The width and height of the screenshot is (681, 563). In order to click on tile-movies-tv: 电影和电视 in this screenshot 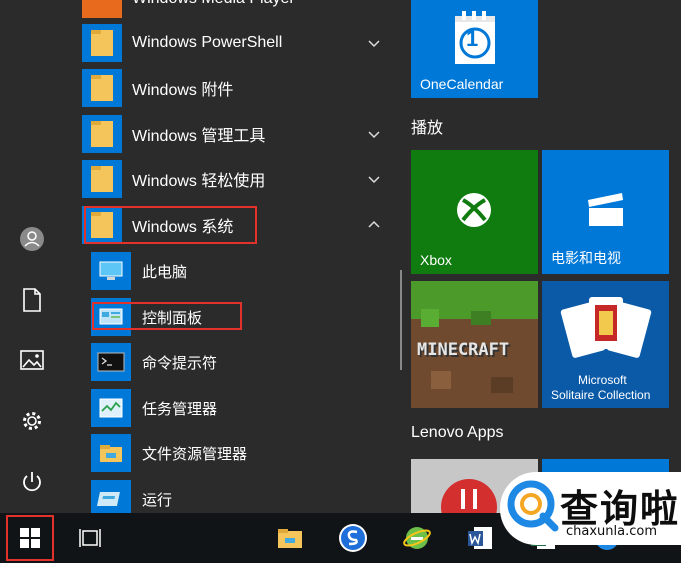, I will do `click(605, 212)`.